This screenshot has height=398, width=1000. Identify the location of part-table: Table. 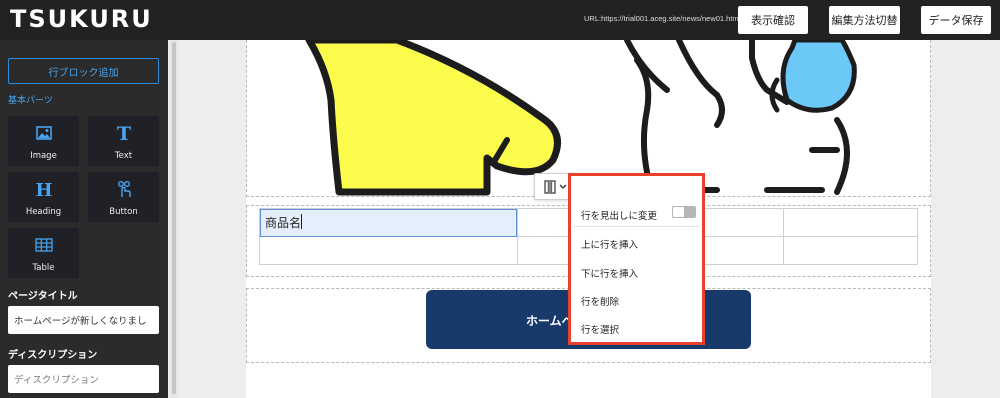
(43, 253).